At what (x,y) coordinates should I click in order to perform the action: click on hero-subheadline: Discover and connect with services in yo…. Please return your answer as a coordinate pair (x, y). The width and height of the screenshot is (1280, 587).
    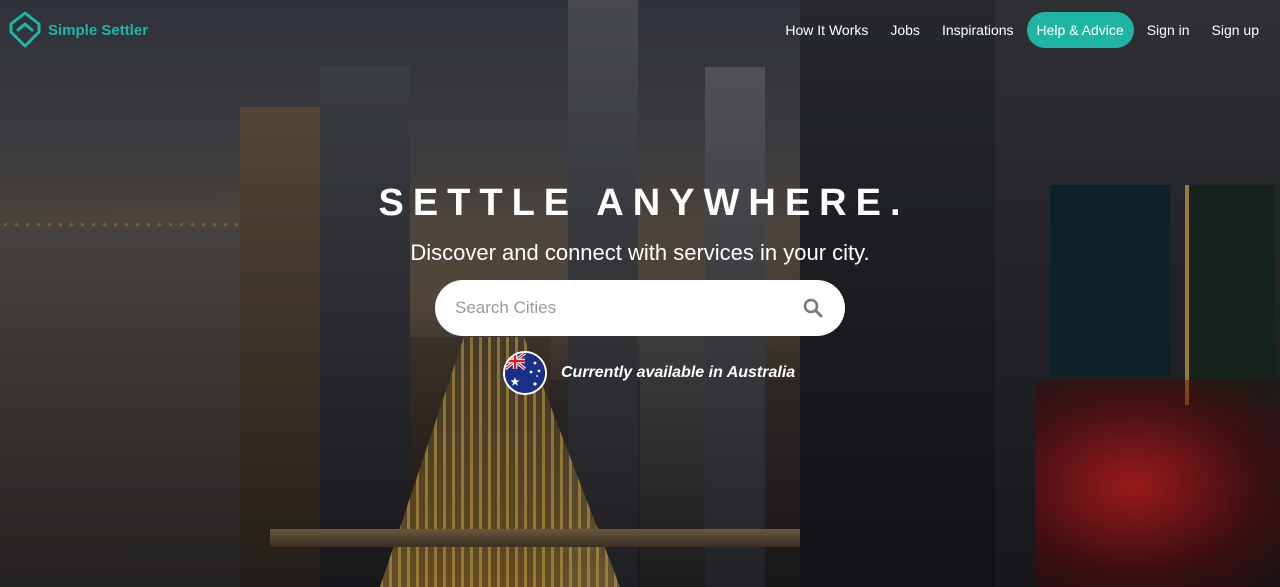
    Looking at the image, I should click on (640, 252).